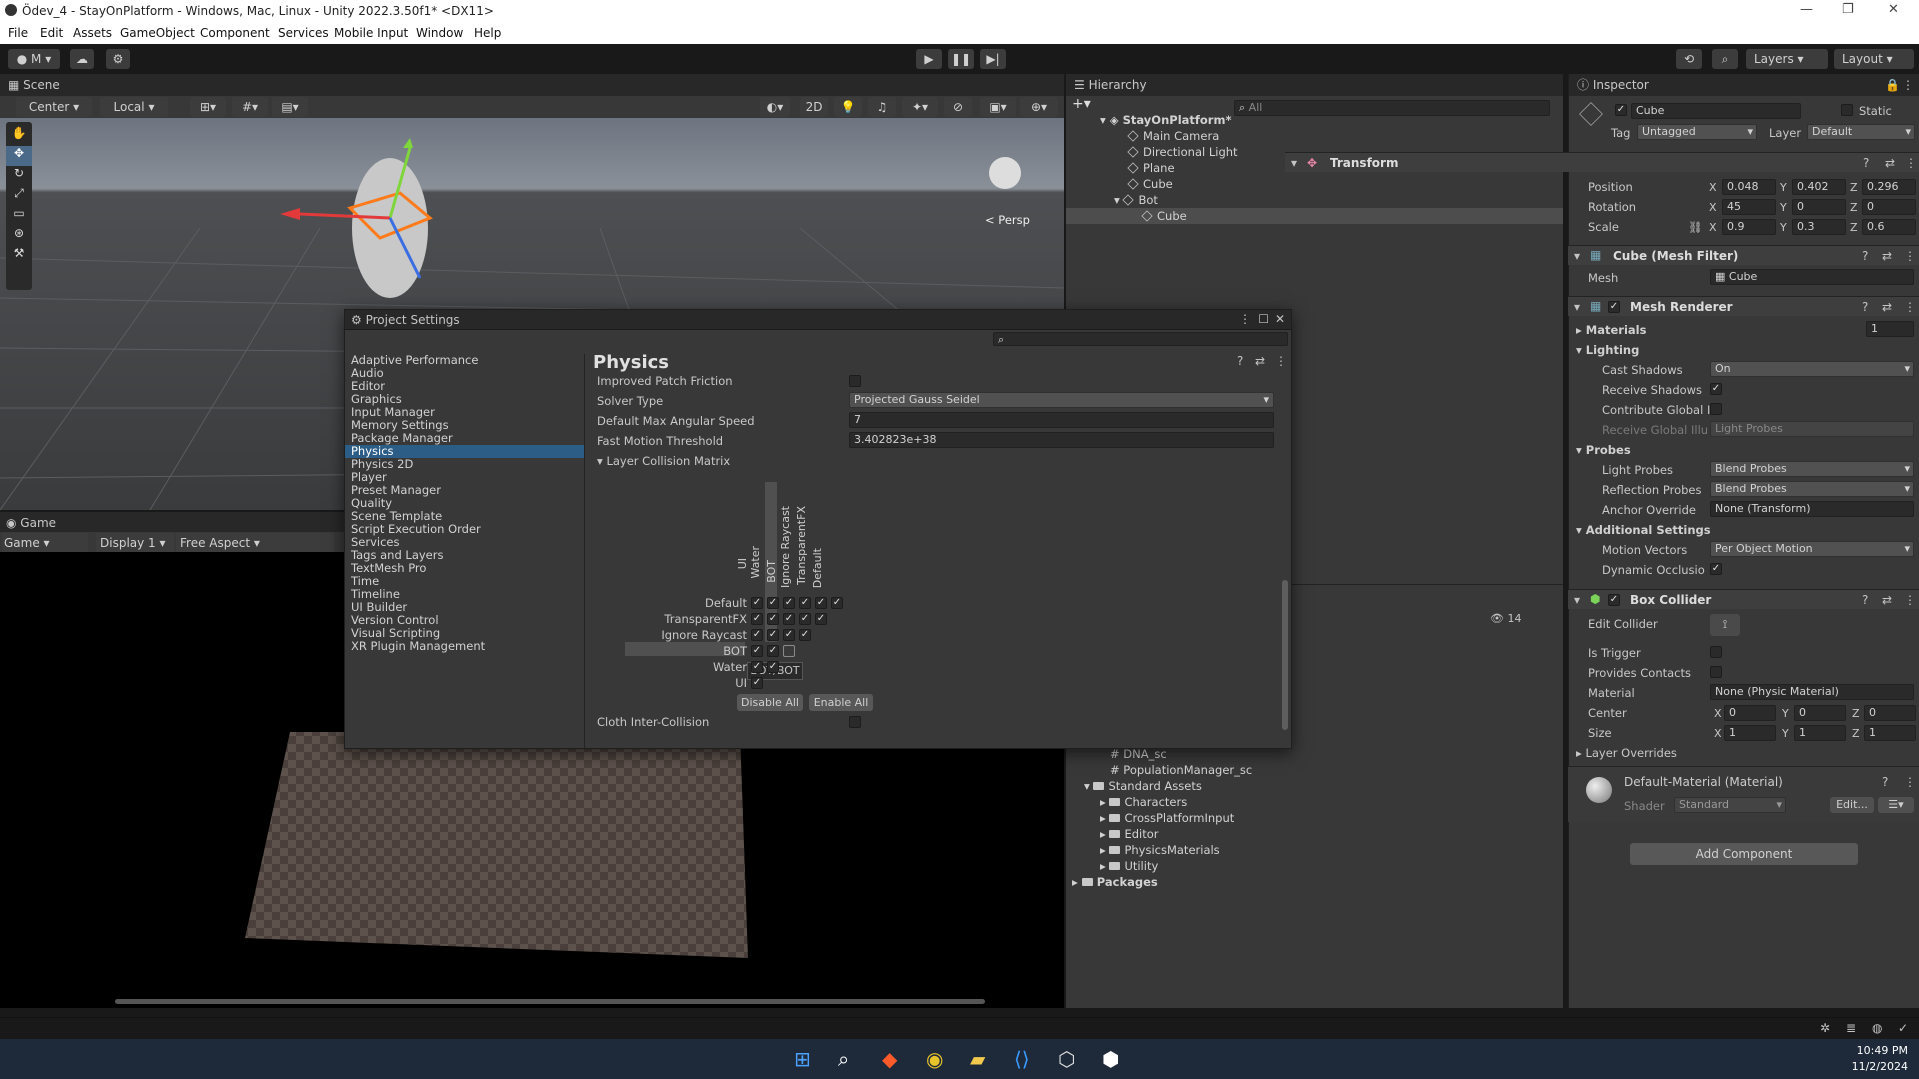  Describe the element at coordinates (1873, 1066) in the screenshot. I see `taskbar-date: 11/2/2024` at that location.